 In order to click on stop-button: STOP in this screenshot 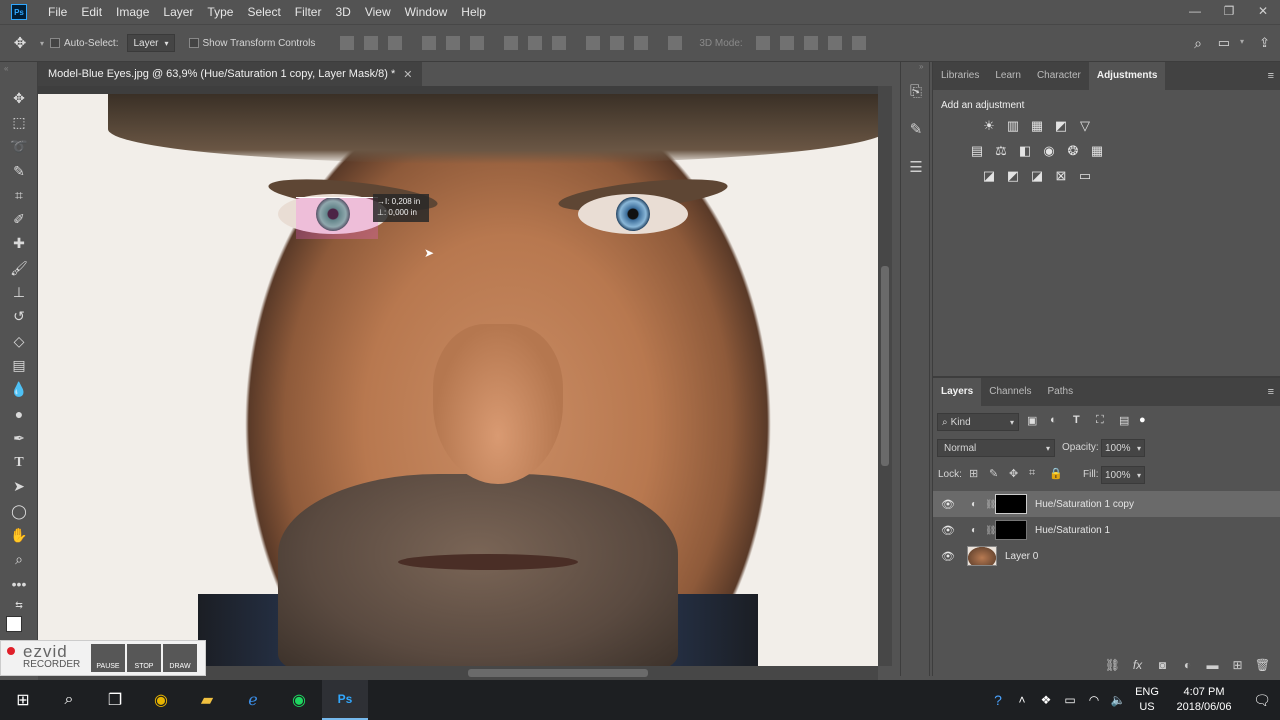, I will do `click(144, 658)`.